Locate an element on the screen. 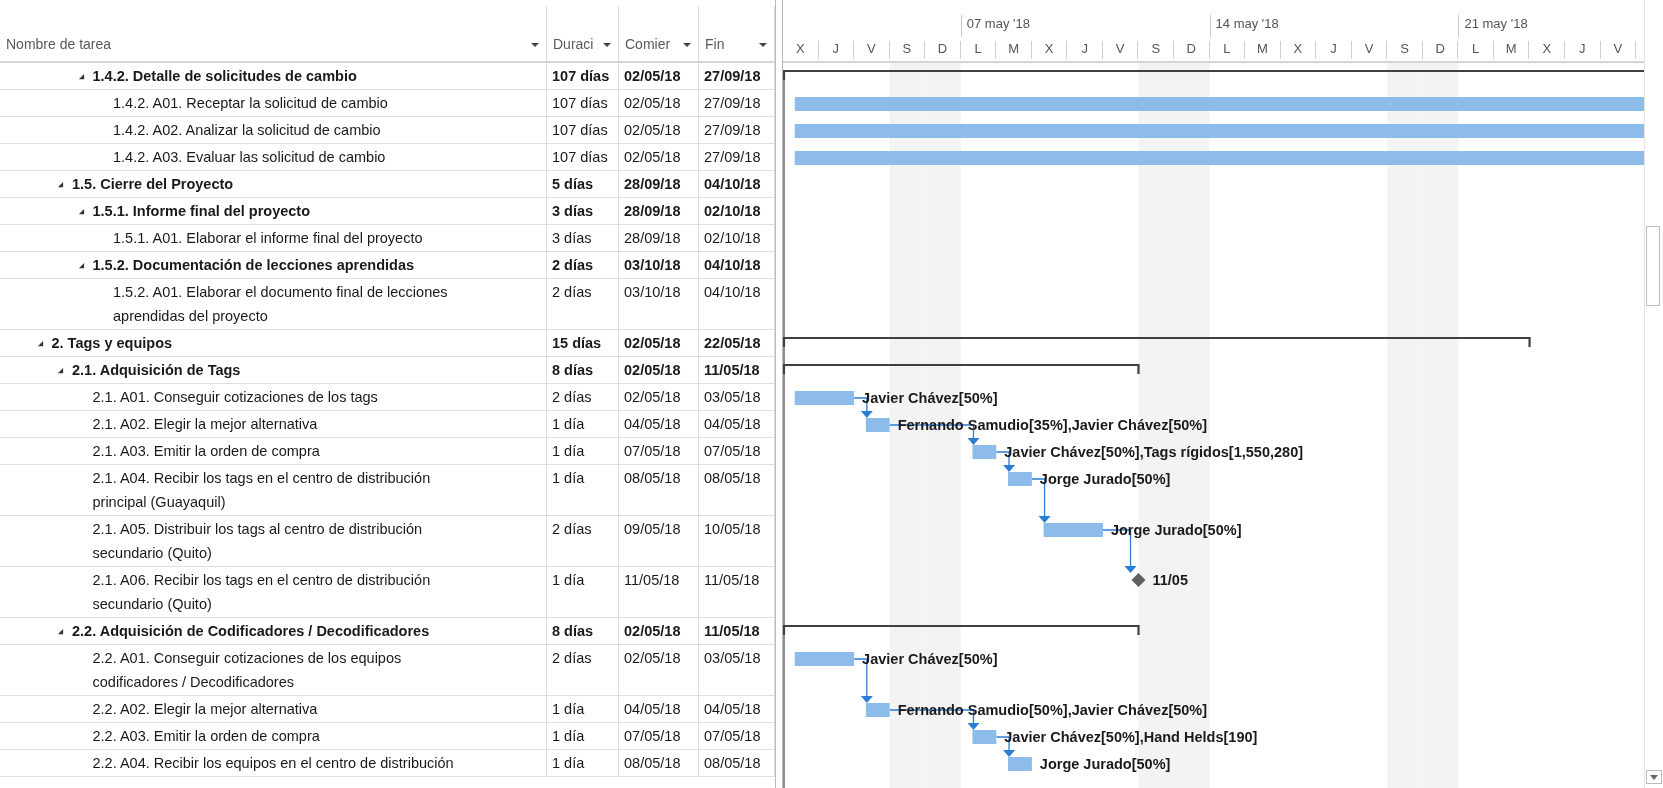 The width and height of the screenshot is (1663, 788). scroll-down-button is located at coordinates (1654, 777).